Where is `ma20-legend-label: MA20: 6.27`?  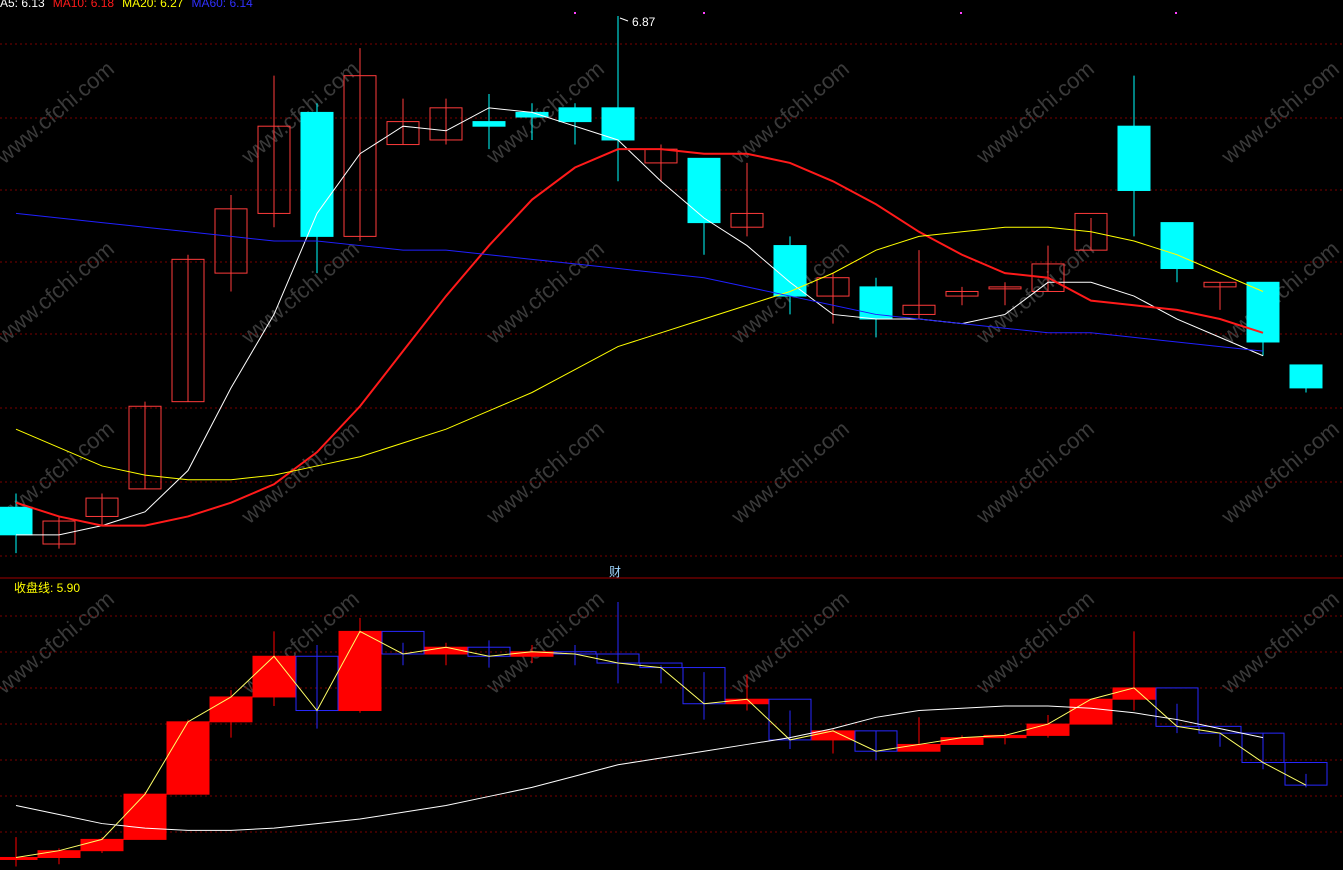
ma20-legend-label: MA20: 6.27 is located at coordinates (153, 5).